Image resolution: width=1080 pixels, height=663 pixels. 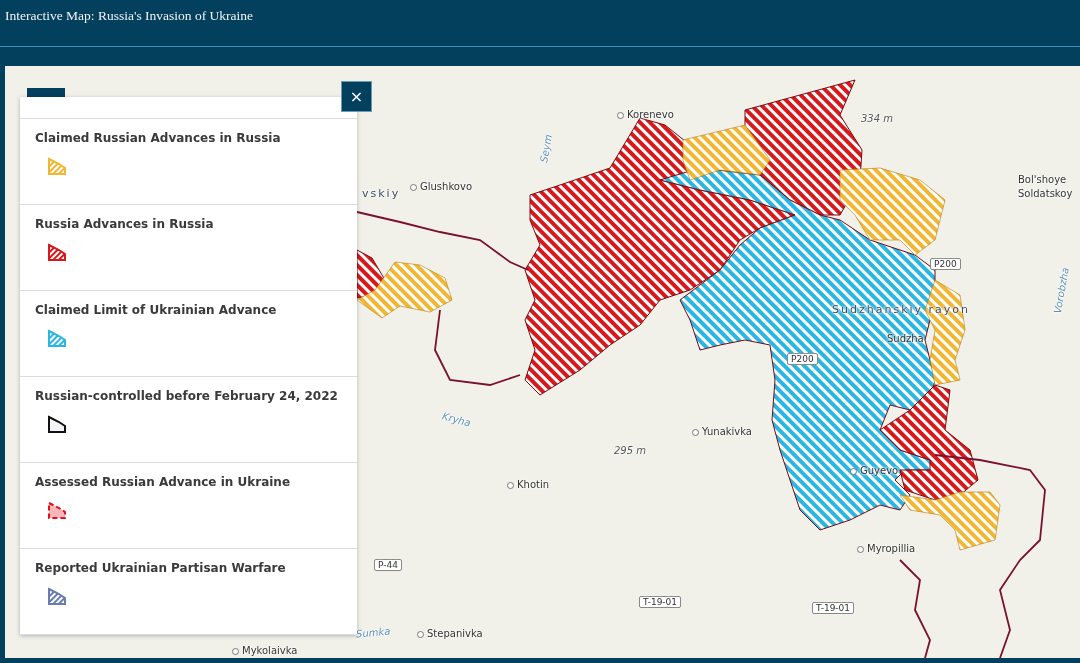 What do you see at coordinates (156, 310) in the screenshot?
I see `legend-label: Claimed Limit of Ukrainian Advance` at bounding box center [156, 310].